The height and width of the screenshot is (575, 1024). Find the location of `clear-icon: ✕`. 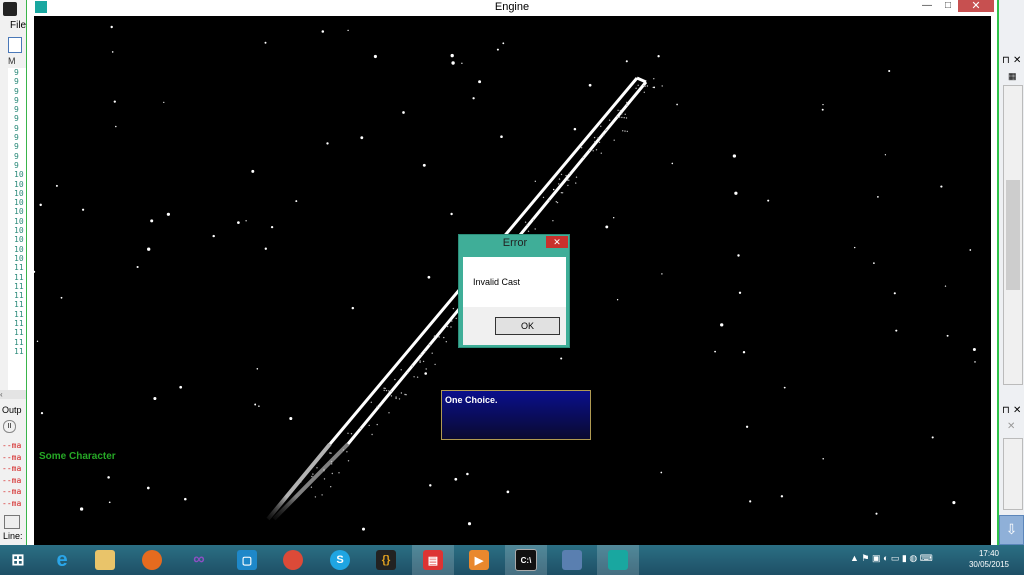

clear-icon: ✕ is located at coordinates (1011, 426).